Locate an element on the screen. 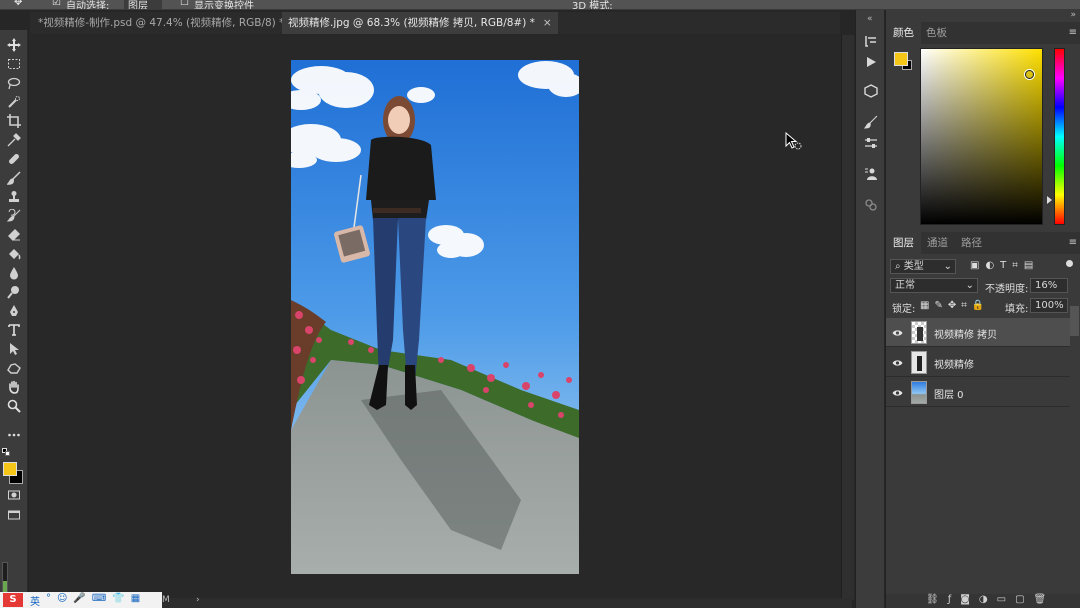  tab-video-jpg: 视频精修.jpg @ 68.3% (视频精修 拷贝, RGB/8#) * × is located at coordinates (420, 23).